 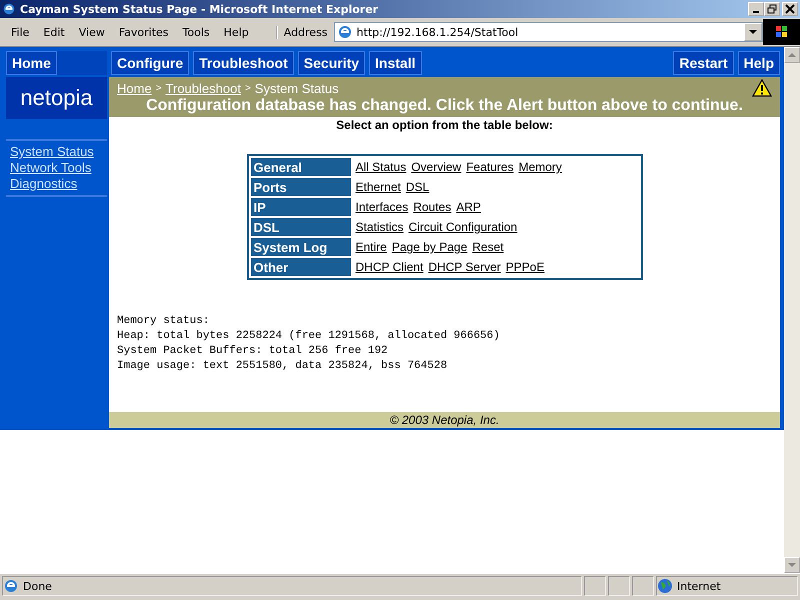 I want to click on zone-text: Internet, so click(x=699, y=586).